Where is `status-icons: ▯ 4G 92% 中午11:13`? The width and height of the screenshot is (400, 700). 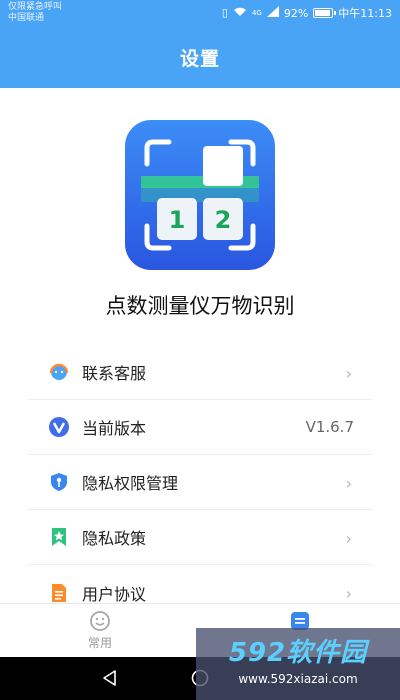 status-icons: ▯ 4G 92% 中午11:13 is located at coordinates (307, 13).